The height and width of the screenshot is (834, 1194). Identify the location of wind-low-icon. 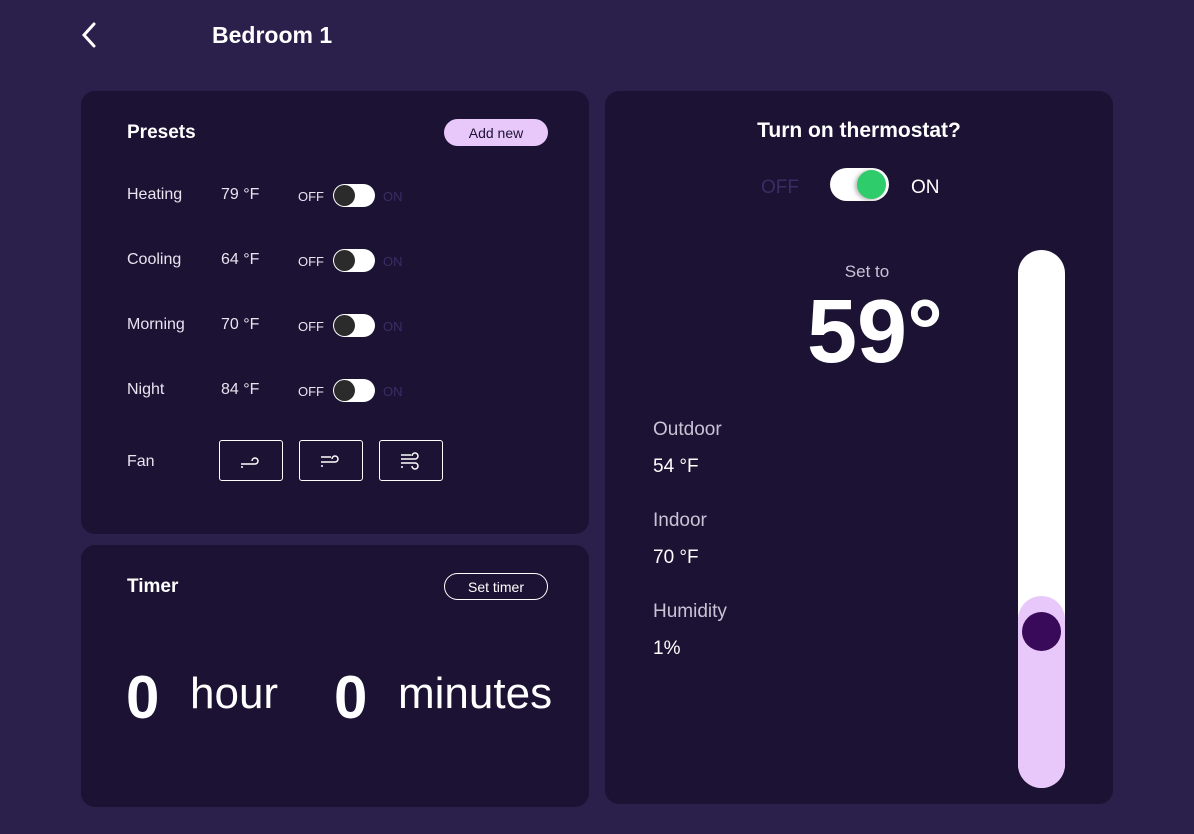
(250, 462).